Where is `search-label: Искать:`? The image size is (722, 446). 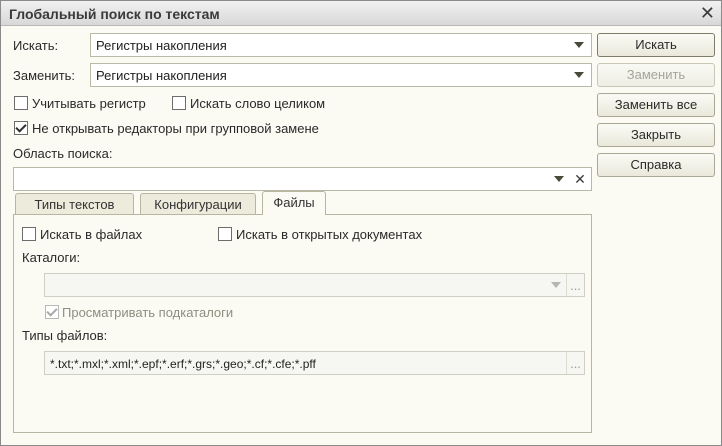
search-label: Искать: is located at coordinates (36, 45).